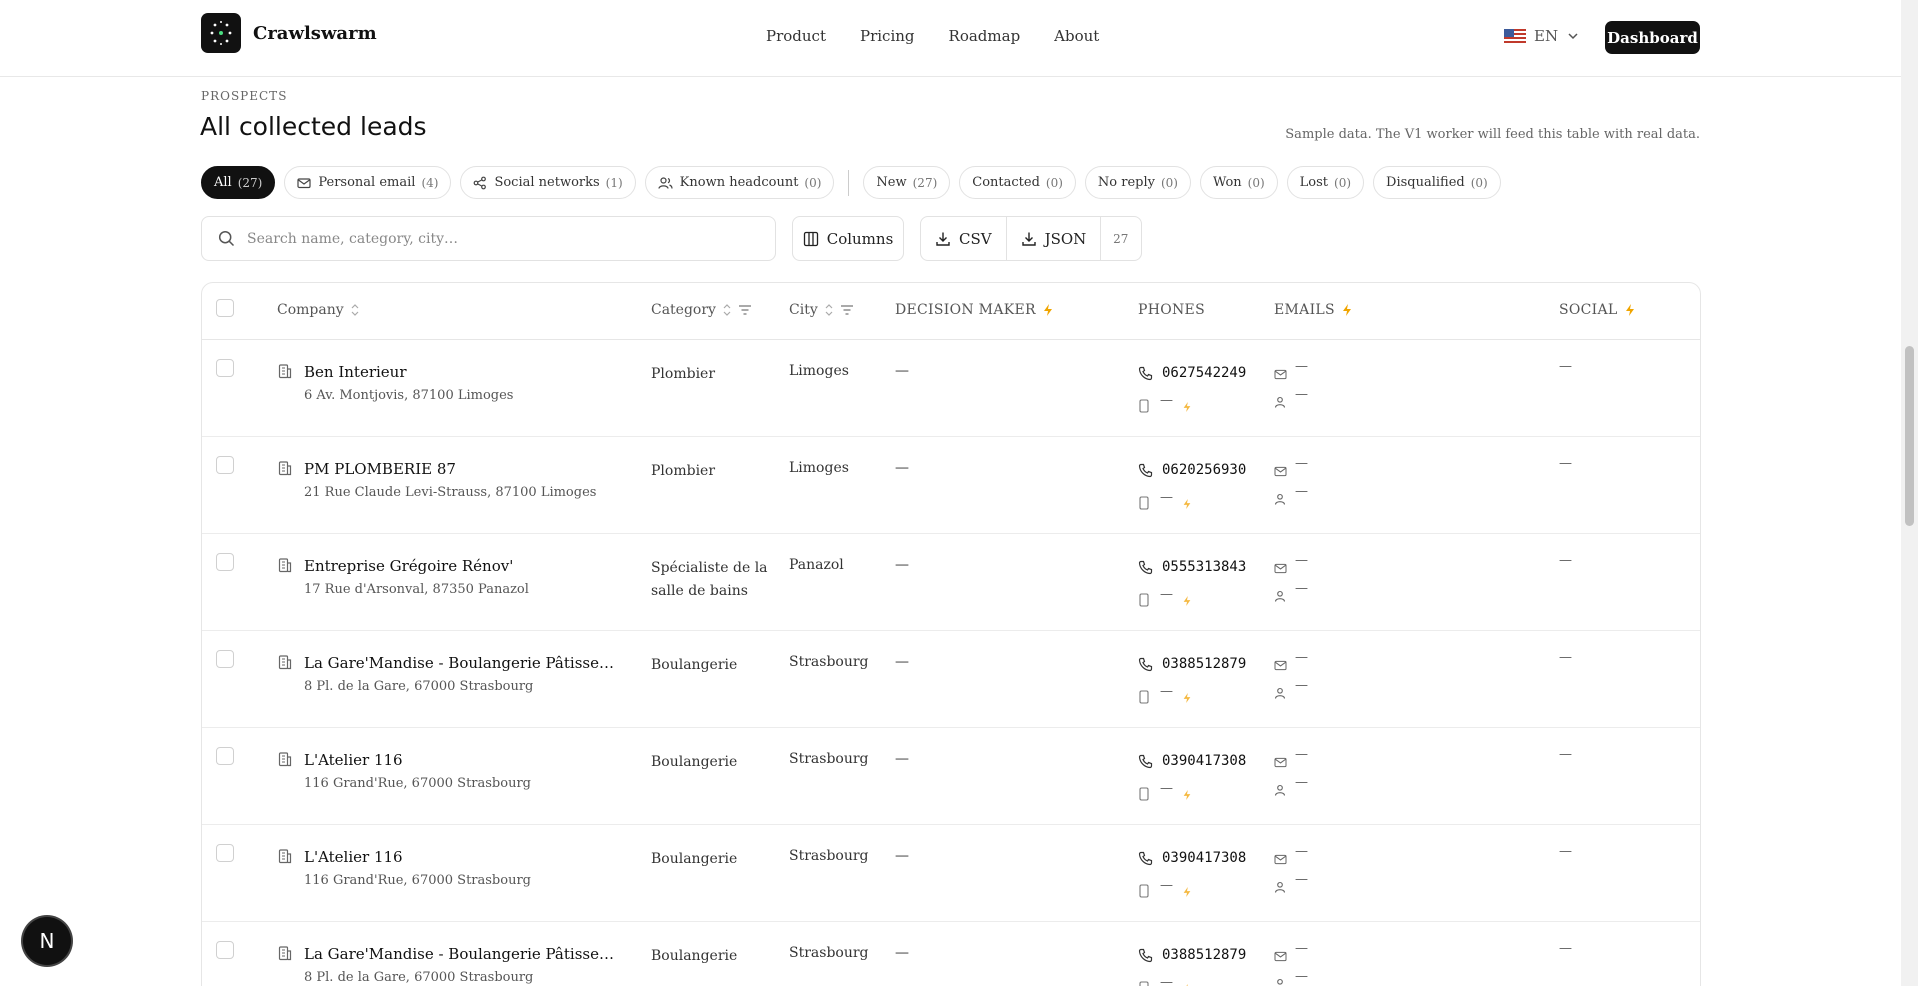 Image resolution: width=1918 pixels, height=986 pixels. I want to click on column-category: Category, so click(701, 310).